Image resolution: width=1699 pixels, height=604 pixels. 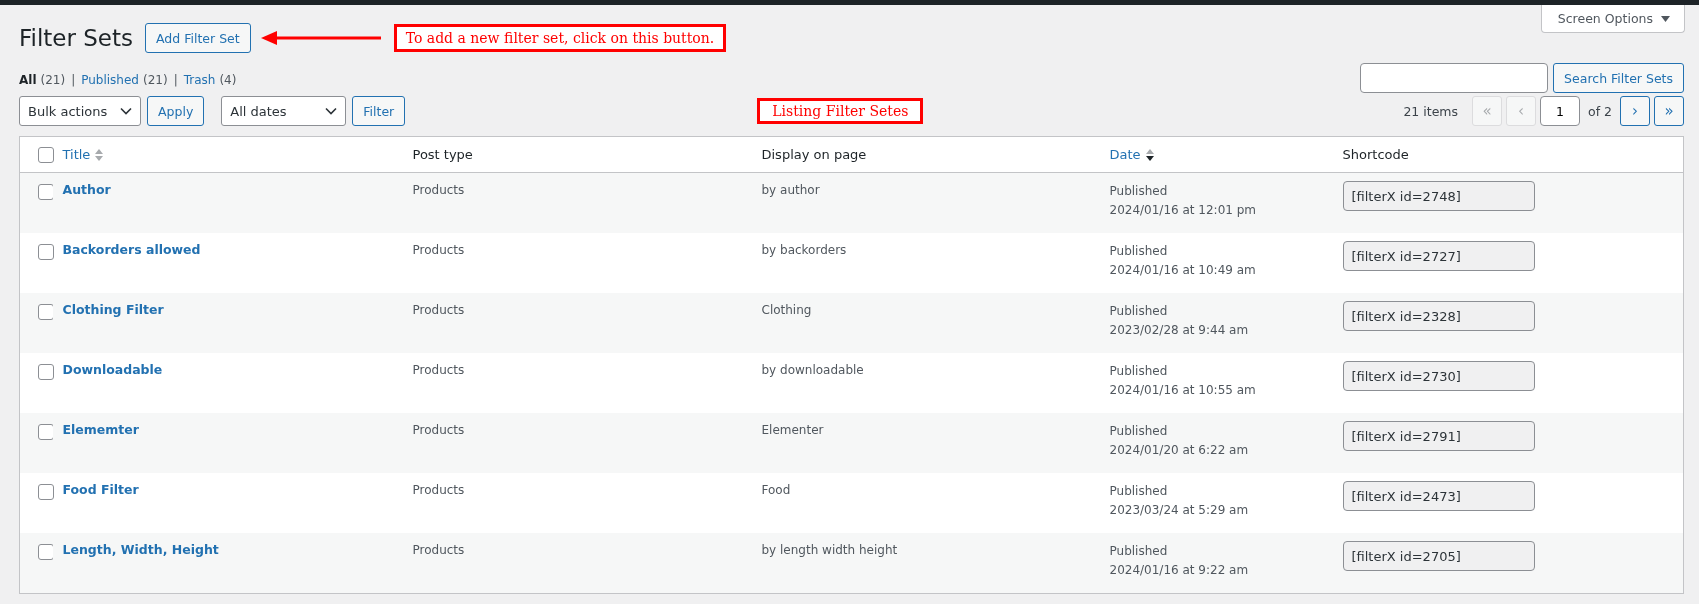 I want to click on title-link: Clothing Filter, so click(x=113, y=309).